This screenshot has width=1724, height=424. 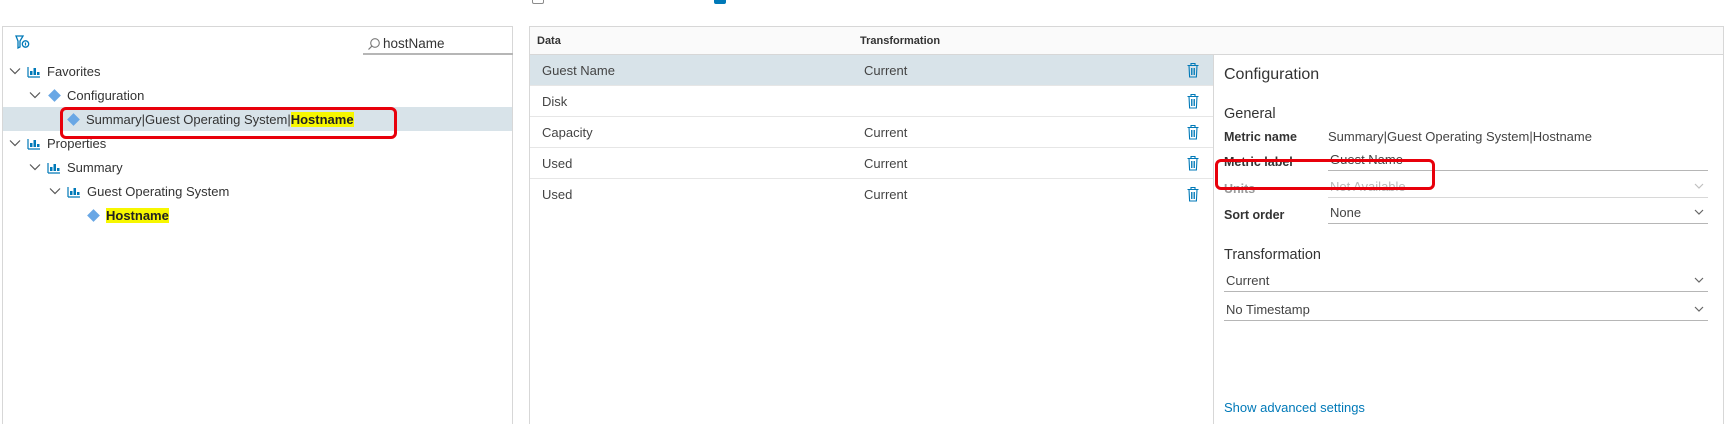 I want to click on search-input, so click(x=445, y=43).